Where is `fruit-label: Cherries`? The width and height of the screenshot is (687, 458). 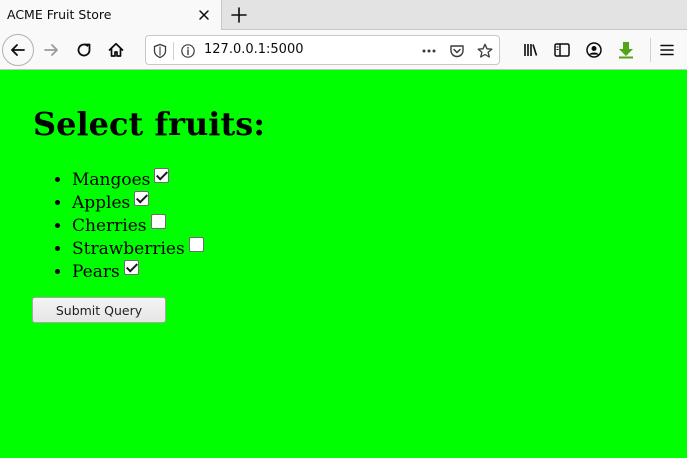
fruit-label: Cherries is located at coordinates (109, 226).